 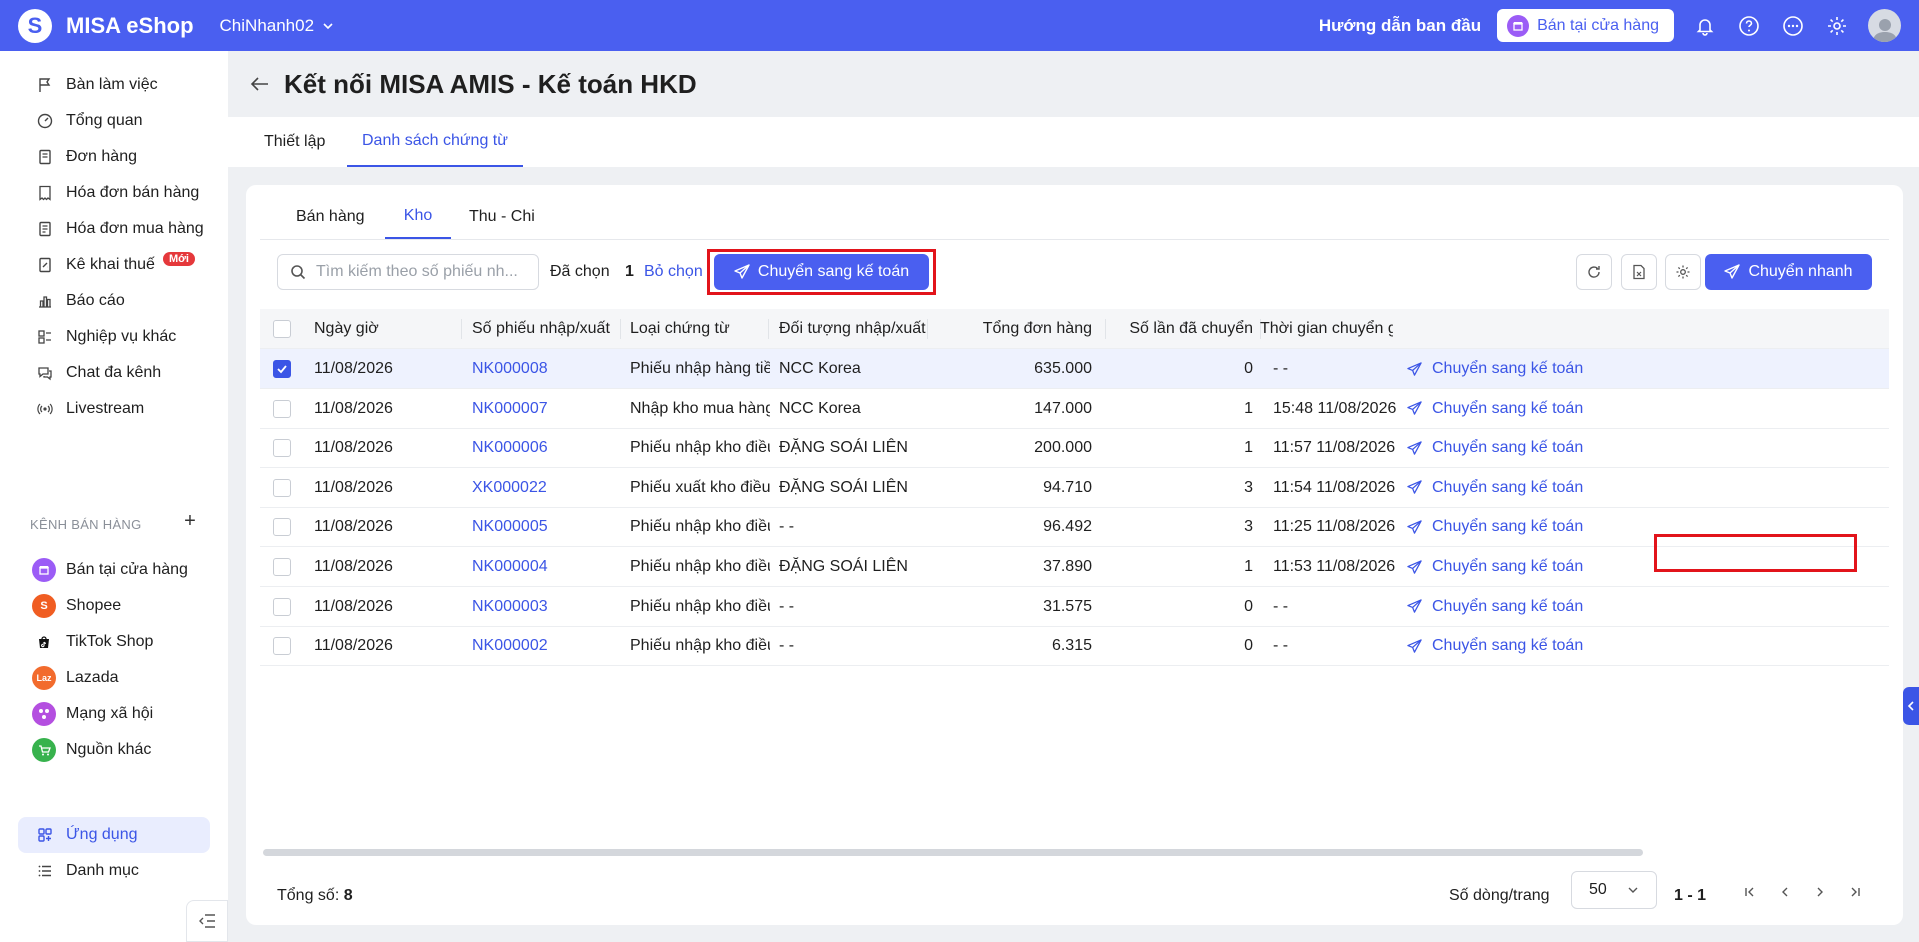 What do you see at coordinates (418, 217) in the screenshot?
I see `subtab-warehouse: Kho` at bounding box center [418, 217].